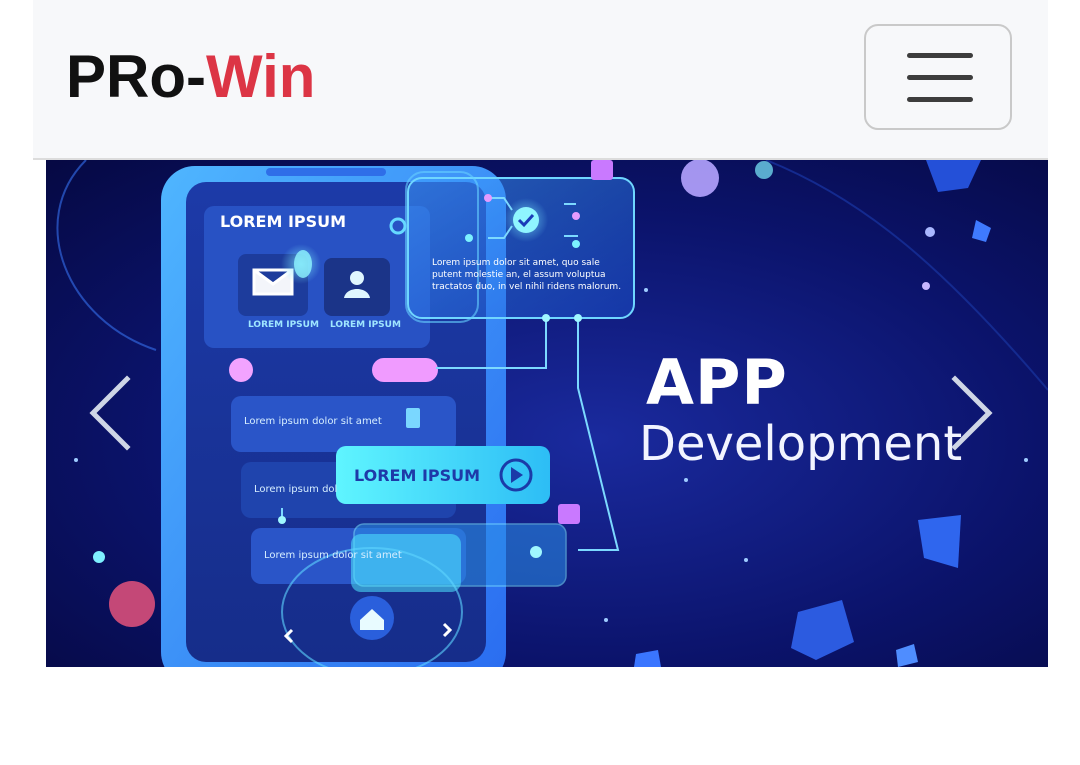  Describe the element at coordinates (717, 382) in the screenshot. I see `slide-title: APP` at that location.